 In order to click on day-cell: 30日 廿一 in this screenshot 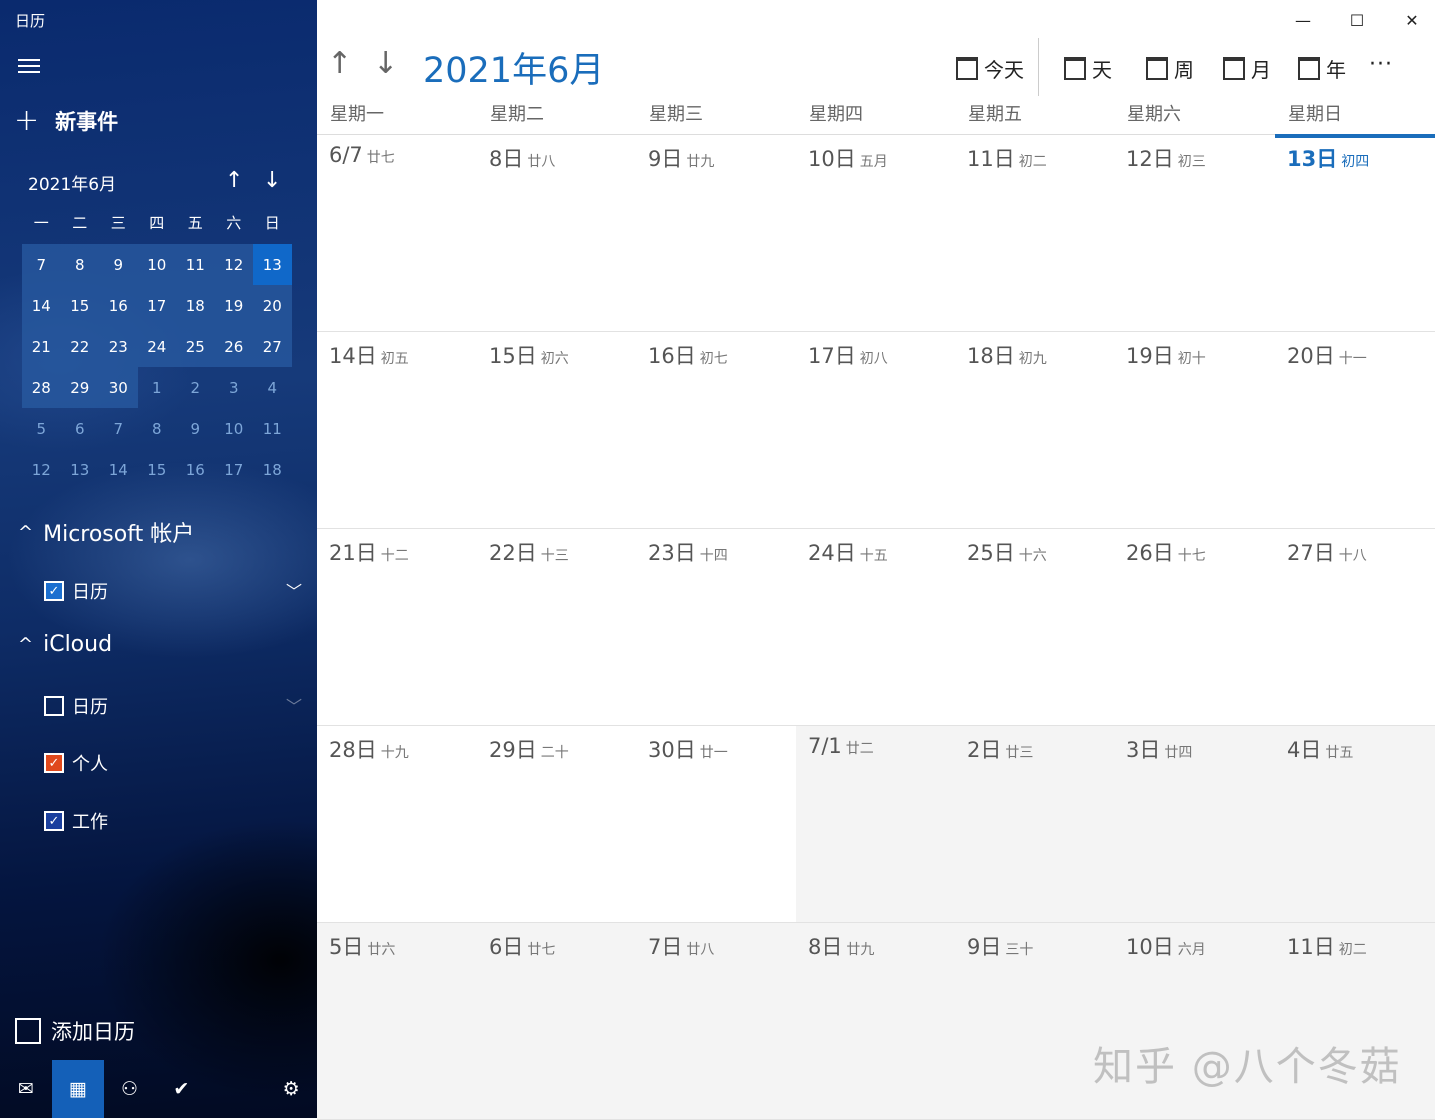, I will do `click(716, 824)`.